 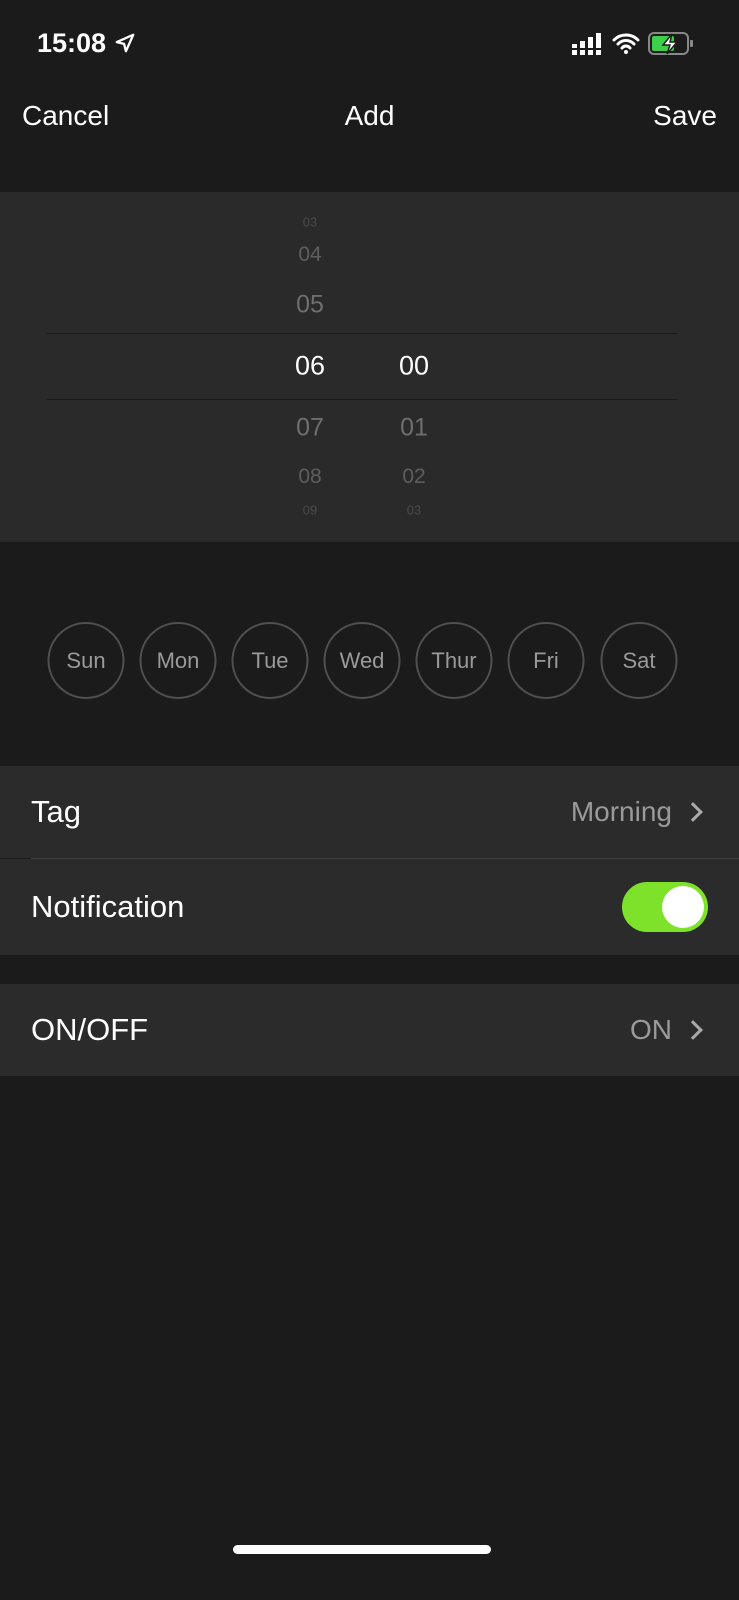 I want to click on hour-option: 03, so click(x=310, y=222).